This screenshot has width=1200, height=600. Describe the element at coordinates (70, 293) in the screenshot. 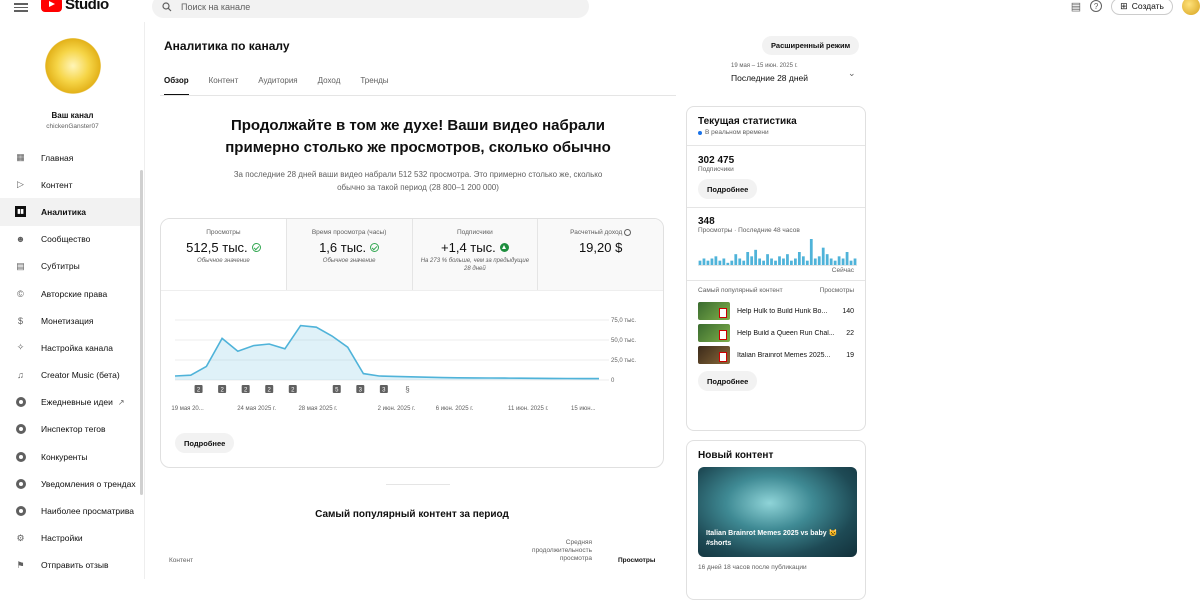

I see `sidebar-item-copyright: © Авторские права` at that location.